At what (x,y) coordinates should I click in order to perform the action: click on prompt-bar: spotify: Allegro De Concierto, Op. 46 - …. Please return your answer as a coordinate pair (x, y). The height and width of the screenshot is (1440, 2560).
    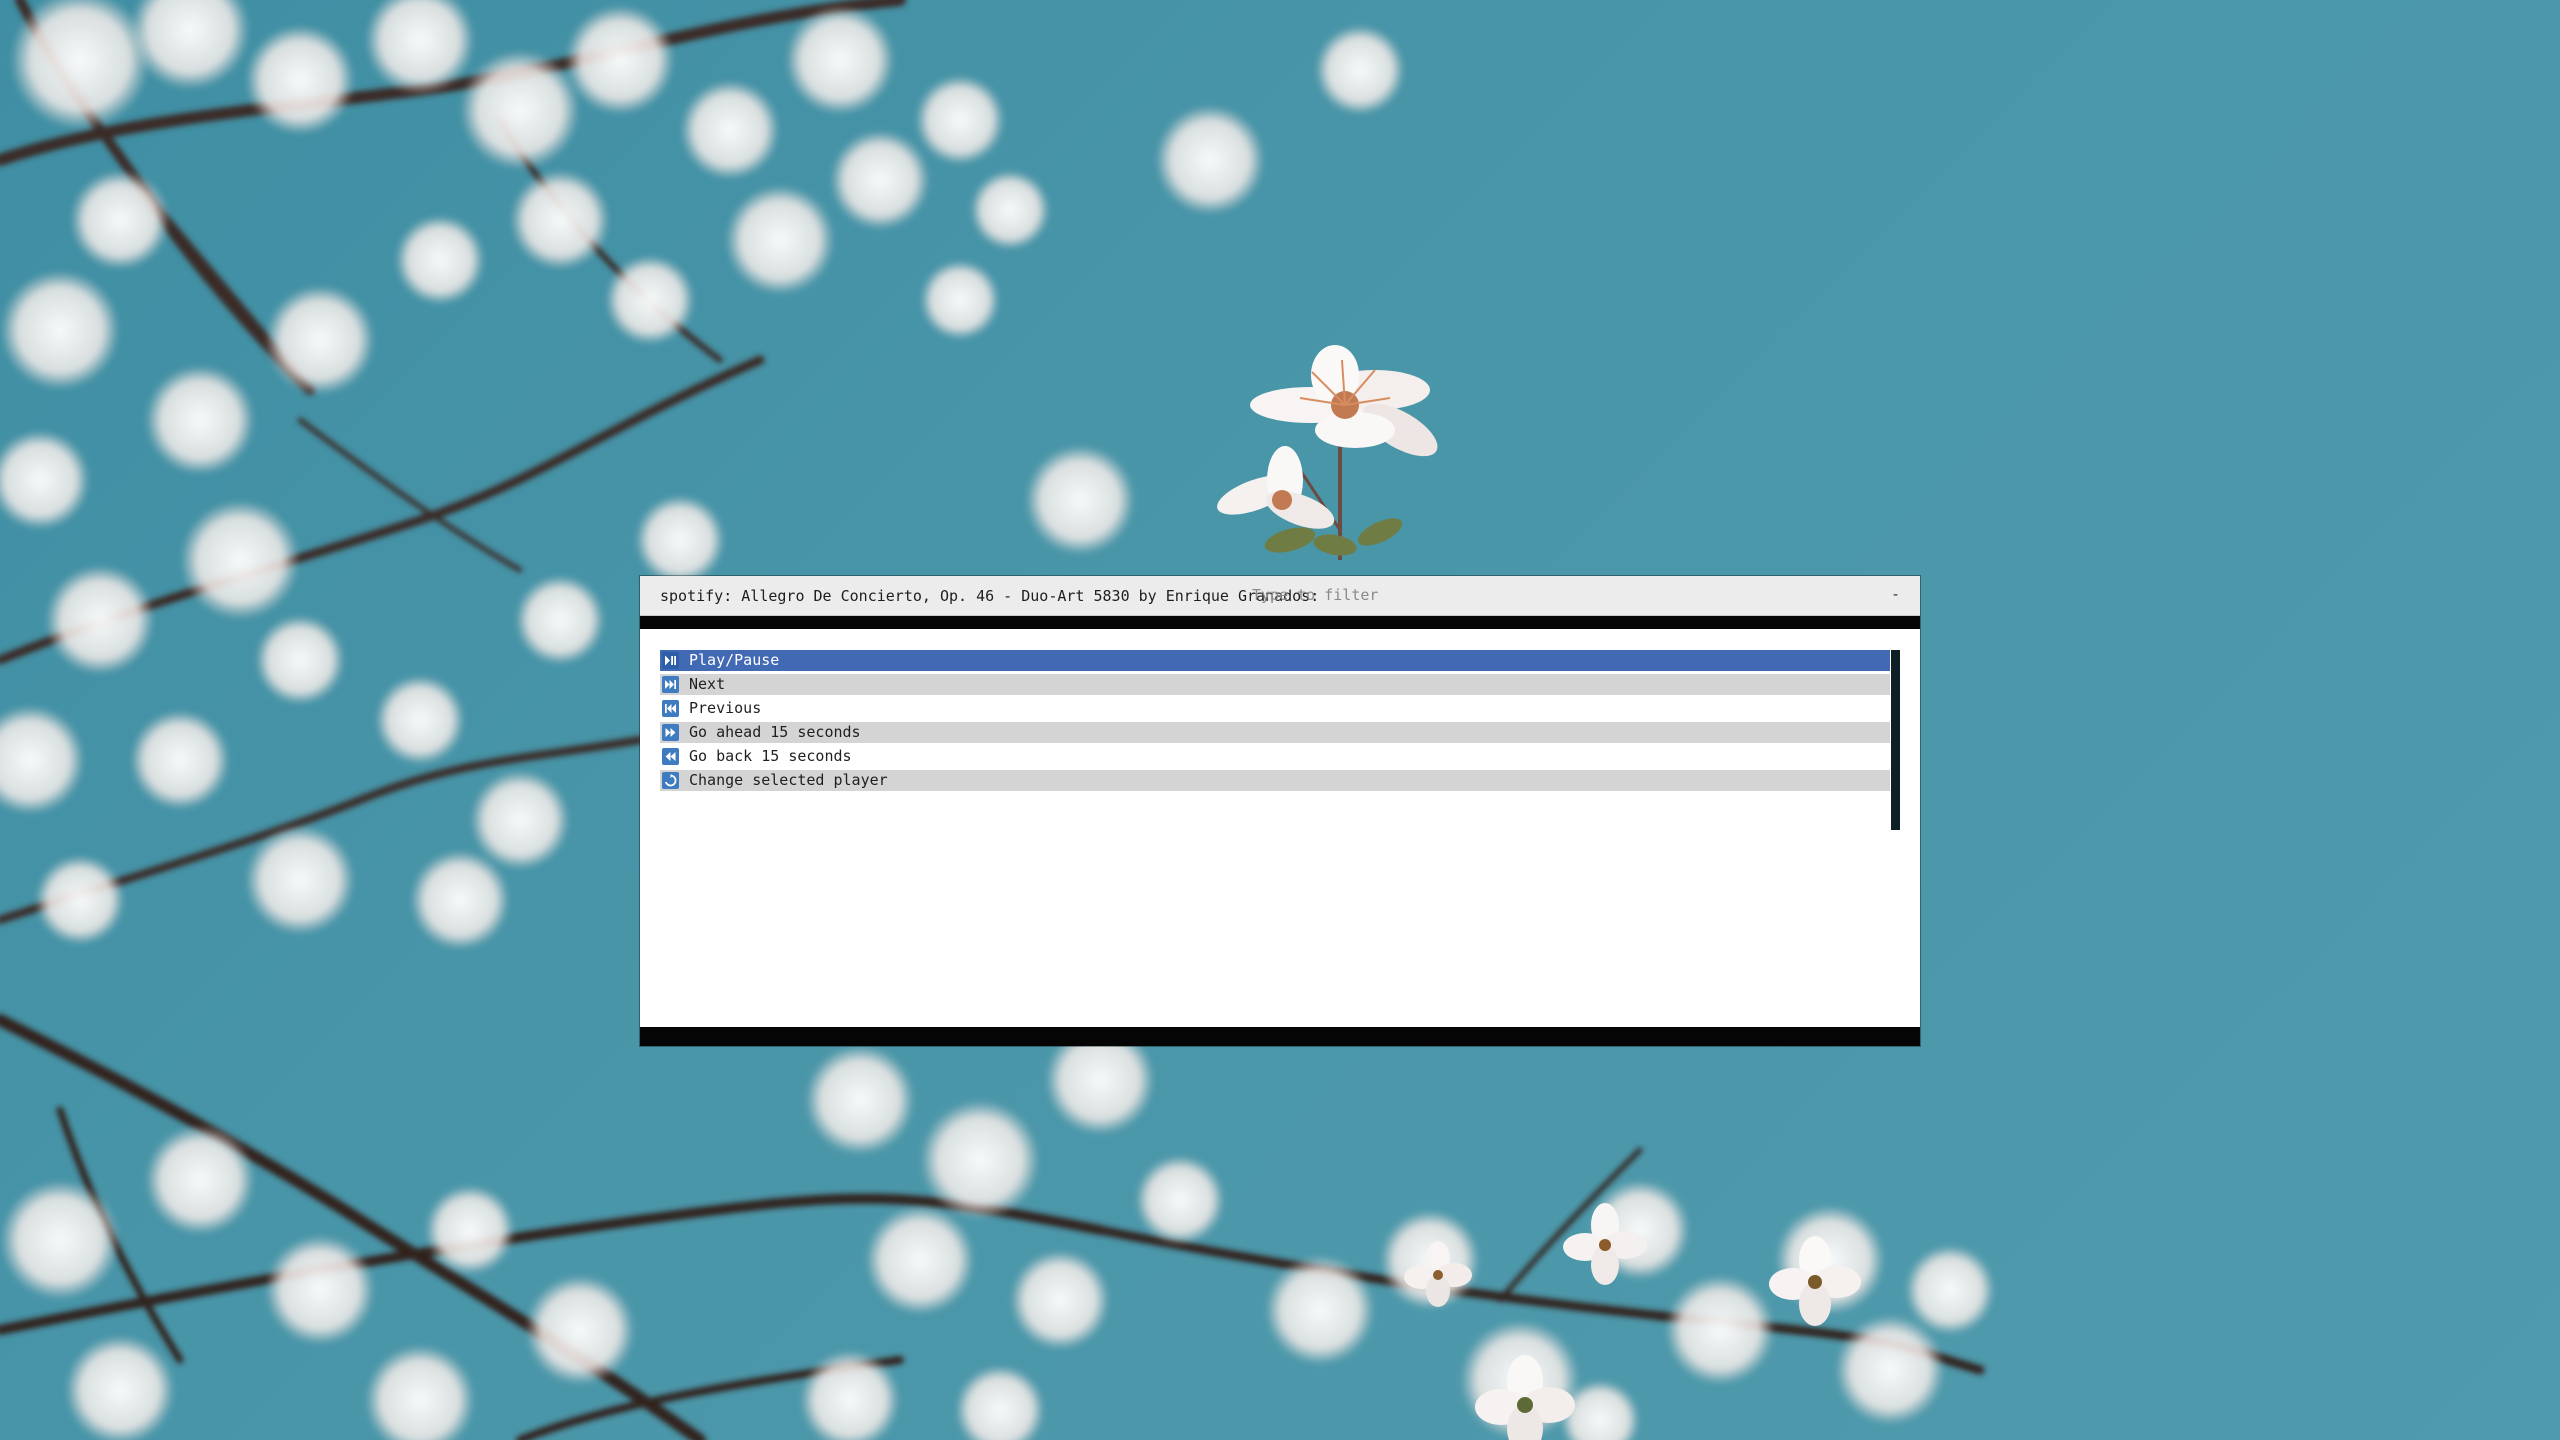
    Looking at the image, I should click on (1280, 596).